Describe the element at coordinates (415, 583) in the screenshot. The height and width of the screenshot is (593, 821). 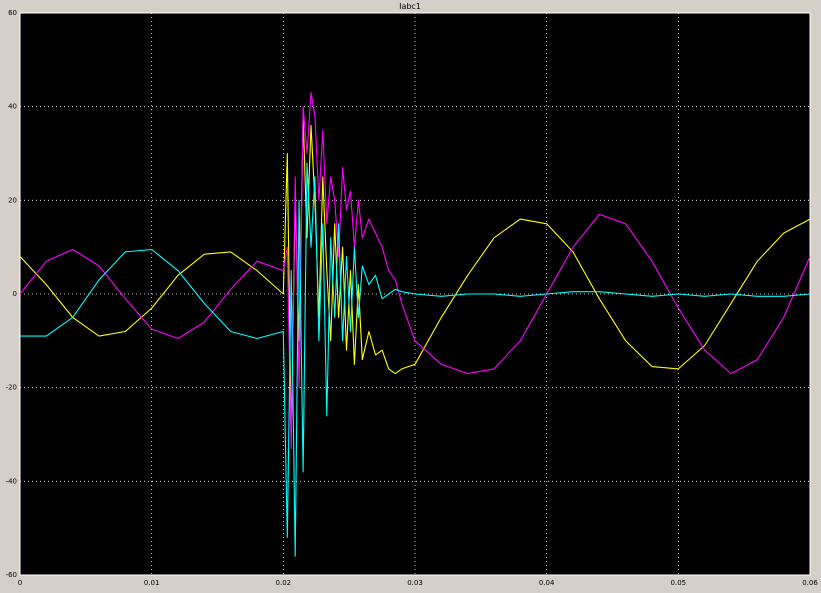
I see `x-tick-label: 0.03` at that location.